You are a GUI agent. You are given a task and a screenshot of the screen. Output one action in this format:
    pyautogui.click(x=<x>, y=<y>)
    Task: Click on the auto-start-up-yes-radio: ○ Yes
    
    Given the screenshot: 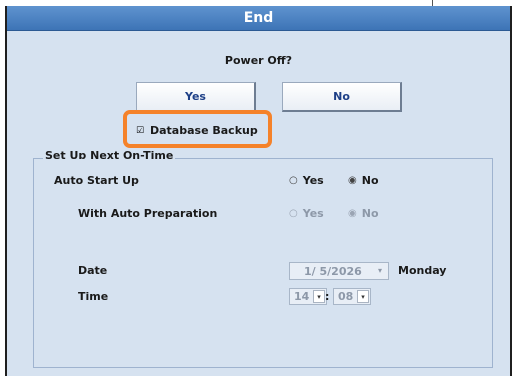 What is the action you would take?
    pyautogui.click(x=306, y=180)
    